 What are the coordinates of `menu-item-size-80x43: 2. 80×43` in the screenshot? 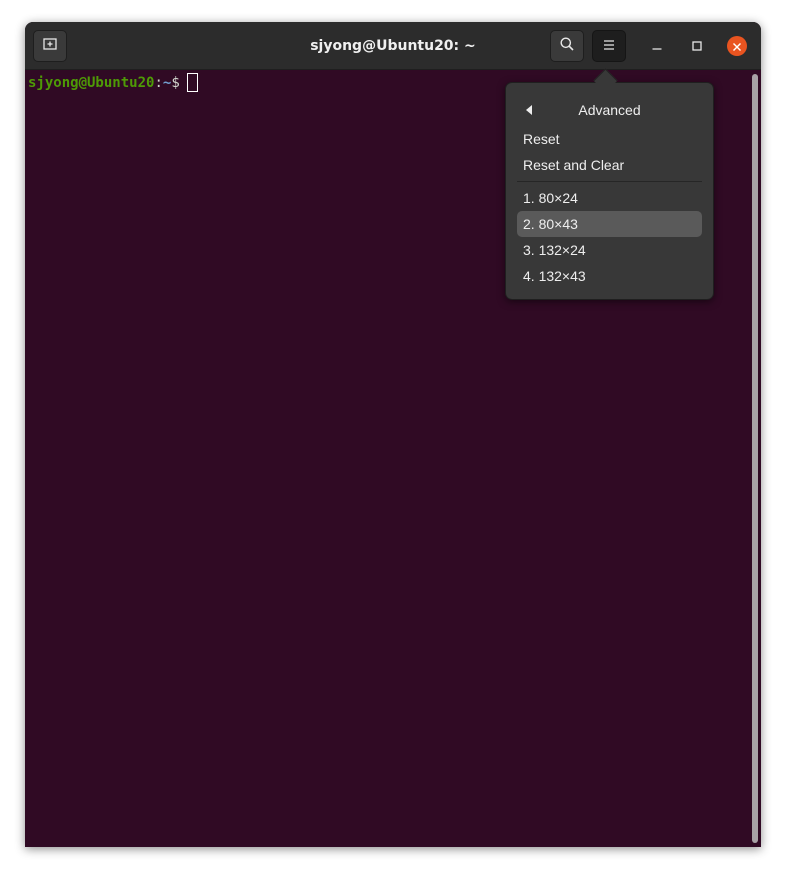 It's located at (609, 224).